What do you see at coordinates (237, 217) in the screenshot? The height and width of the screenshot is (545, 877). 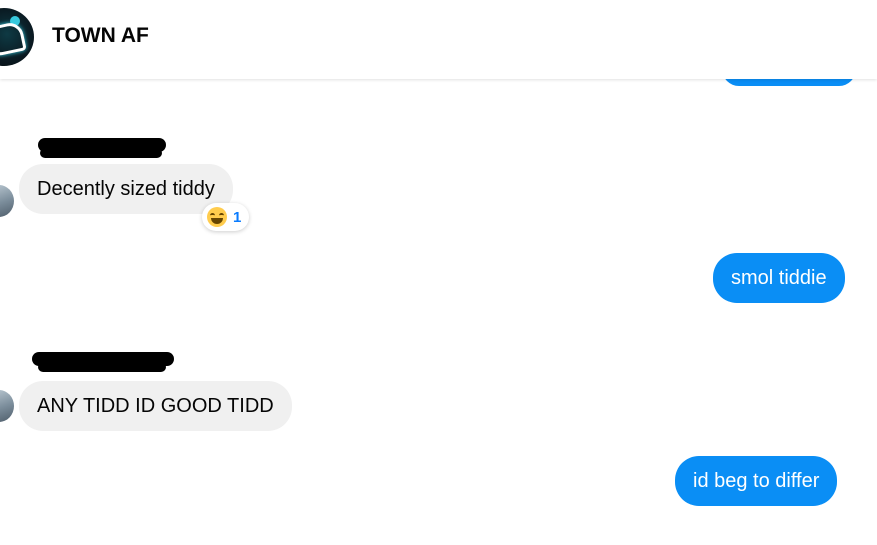 I see `reaction-count: 1` at bounding box center [237, 217].